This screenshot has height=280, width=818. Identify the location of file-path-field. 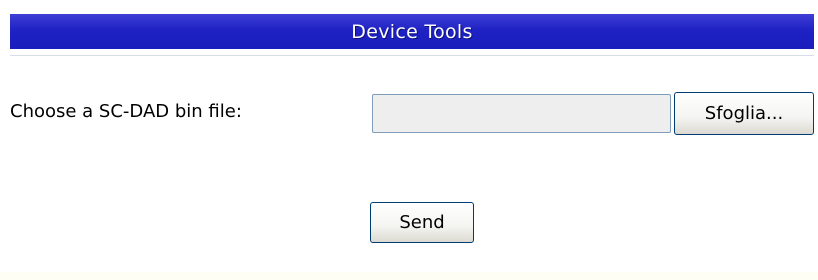
(521, 113).